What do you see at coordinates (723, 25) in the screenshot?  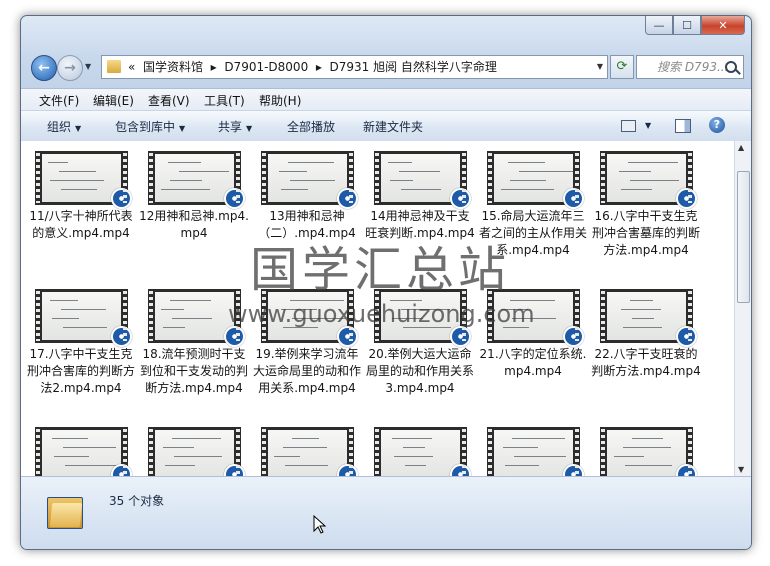 I see `close-button: ✕` at bounding box center [723, 25].